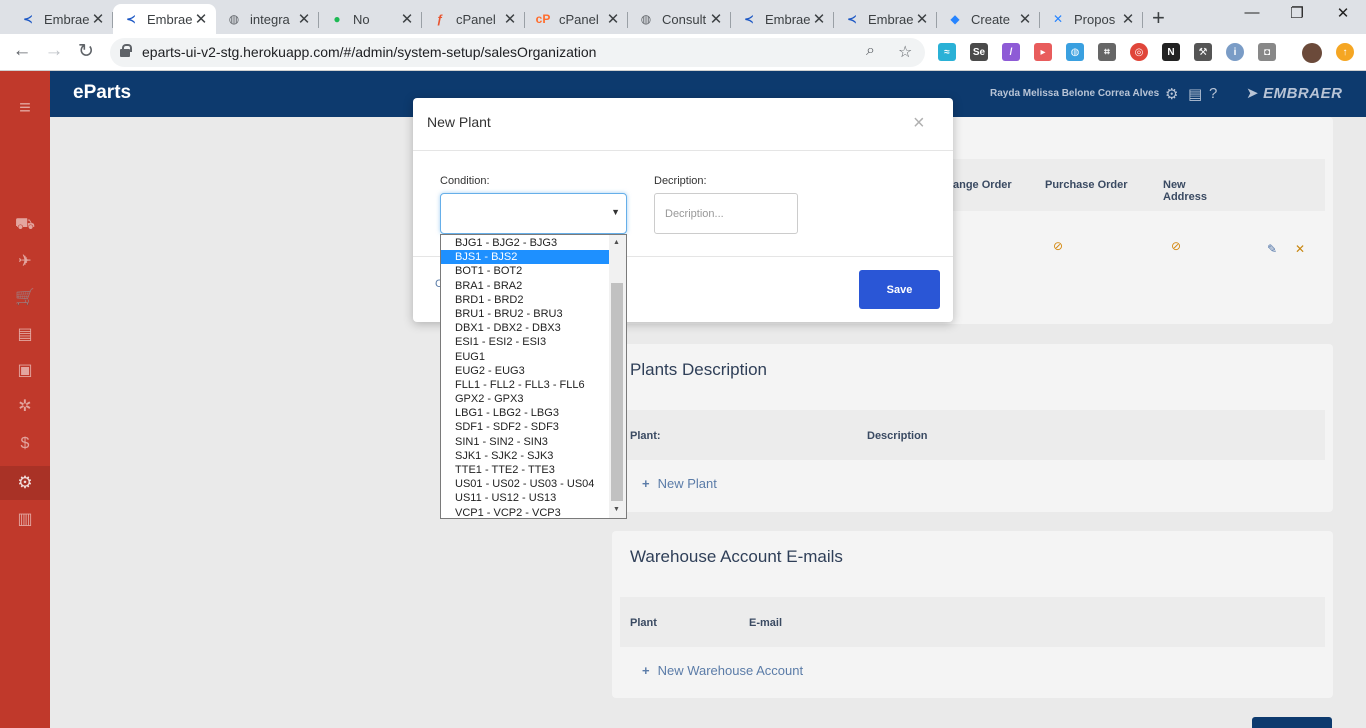  I want to click on camera-extension-icon: ◘, so click(1267, 52).